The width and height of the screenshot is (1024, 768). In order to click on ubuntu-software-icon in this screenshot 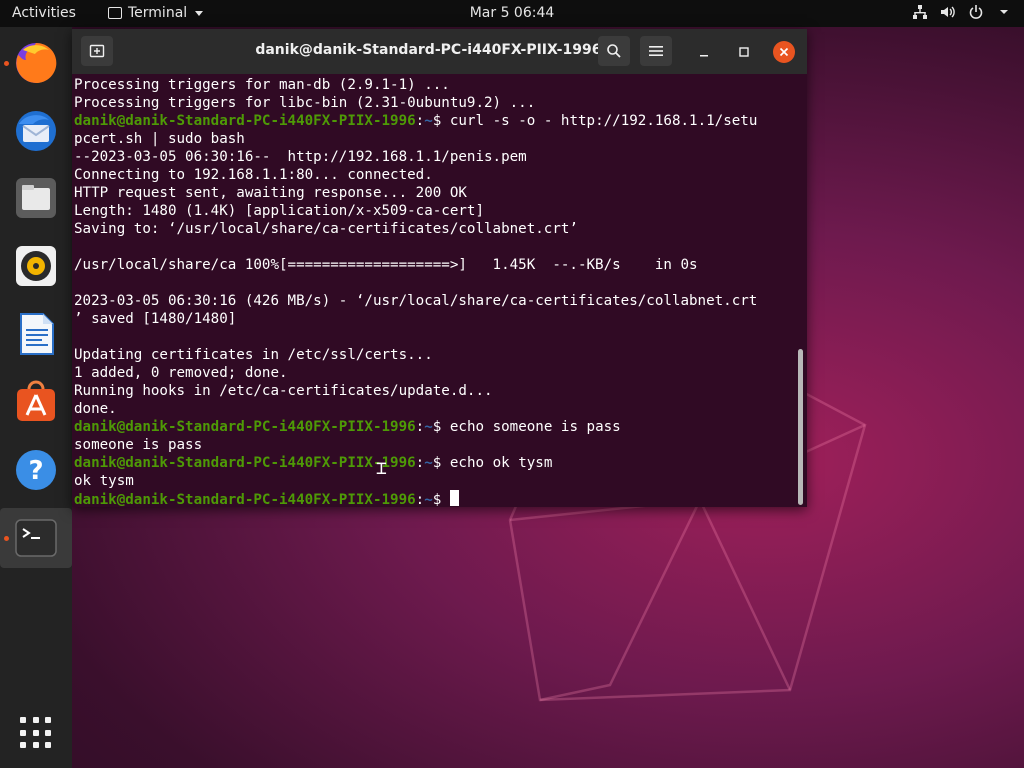, I will do `click(36, 400)`.